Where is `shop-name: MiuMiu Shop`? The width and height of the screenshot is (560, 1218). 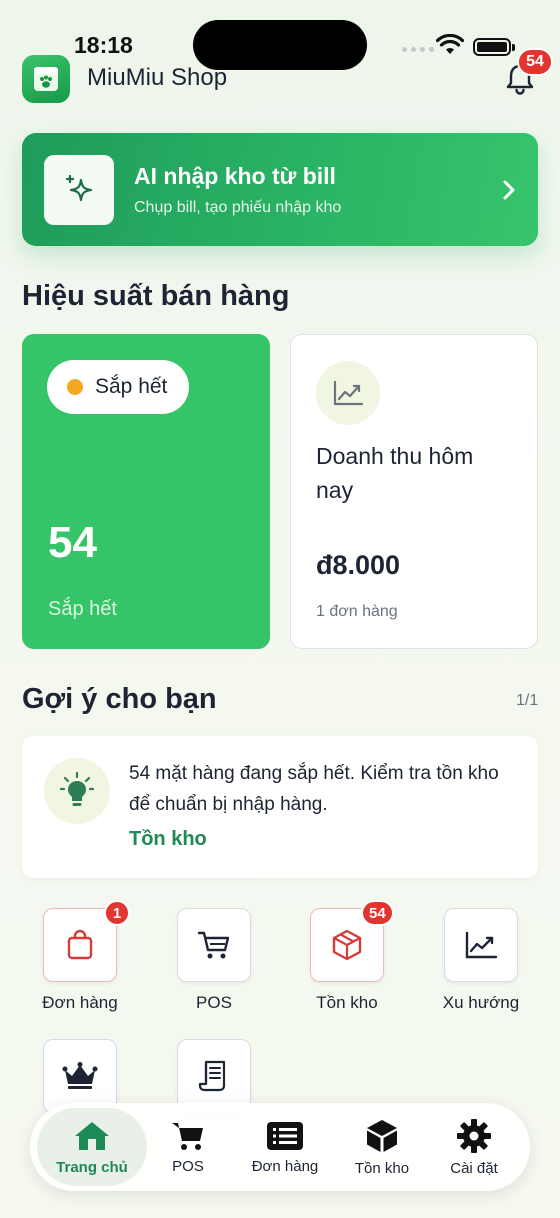 shop-name: MiuMiu Shop is located at coordinates (157, 77).